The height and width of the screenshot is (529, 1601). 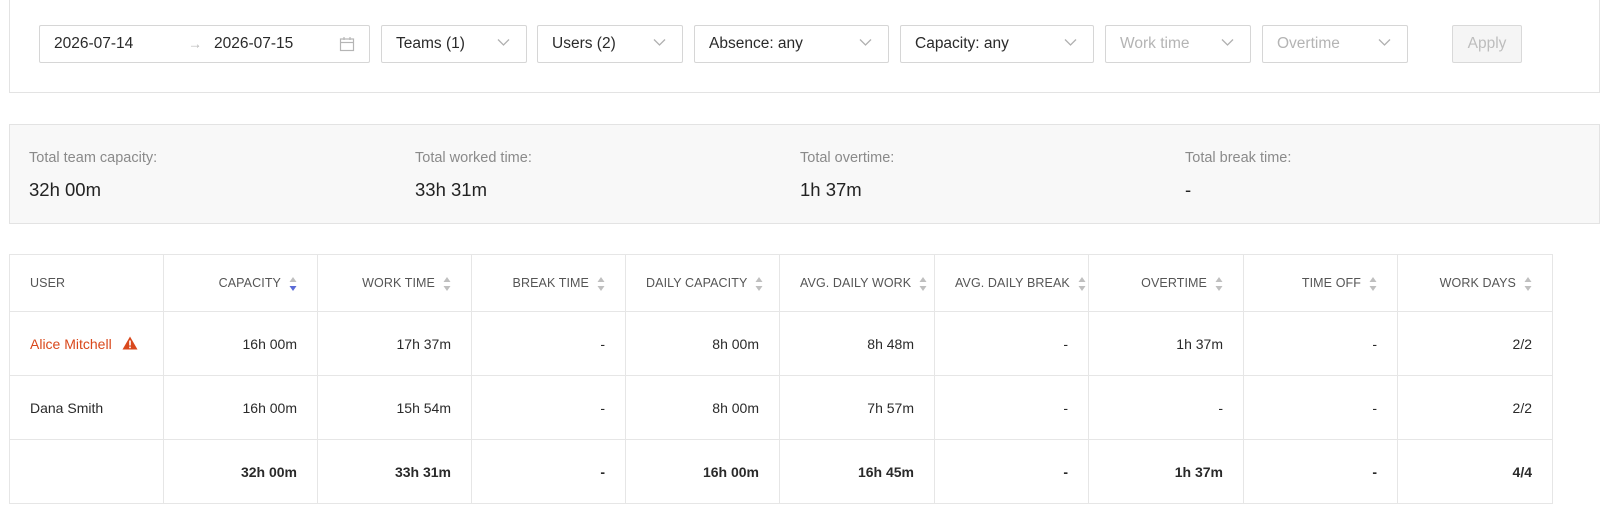 I want to click on column-header-label: DAILY CAPACITY, so click(x=697, y=283).